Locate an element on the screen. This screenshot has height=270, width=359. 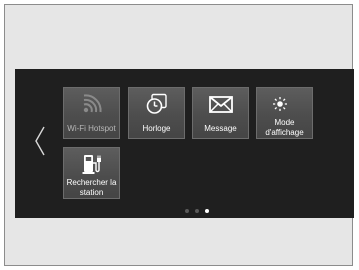
clock-icon is located at coordinates (156, 104).